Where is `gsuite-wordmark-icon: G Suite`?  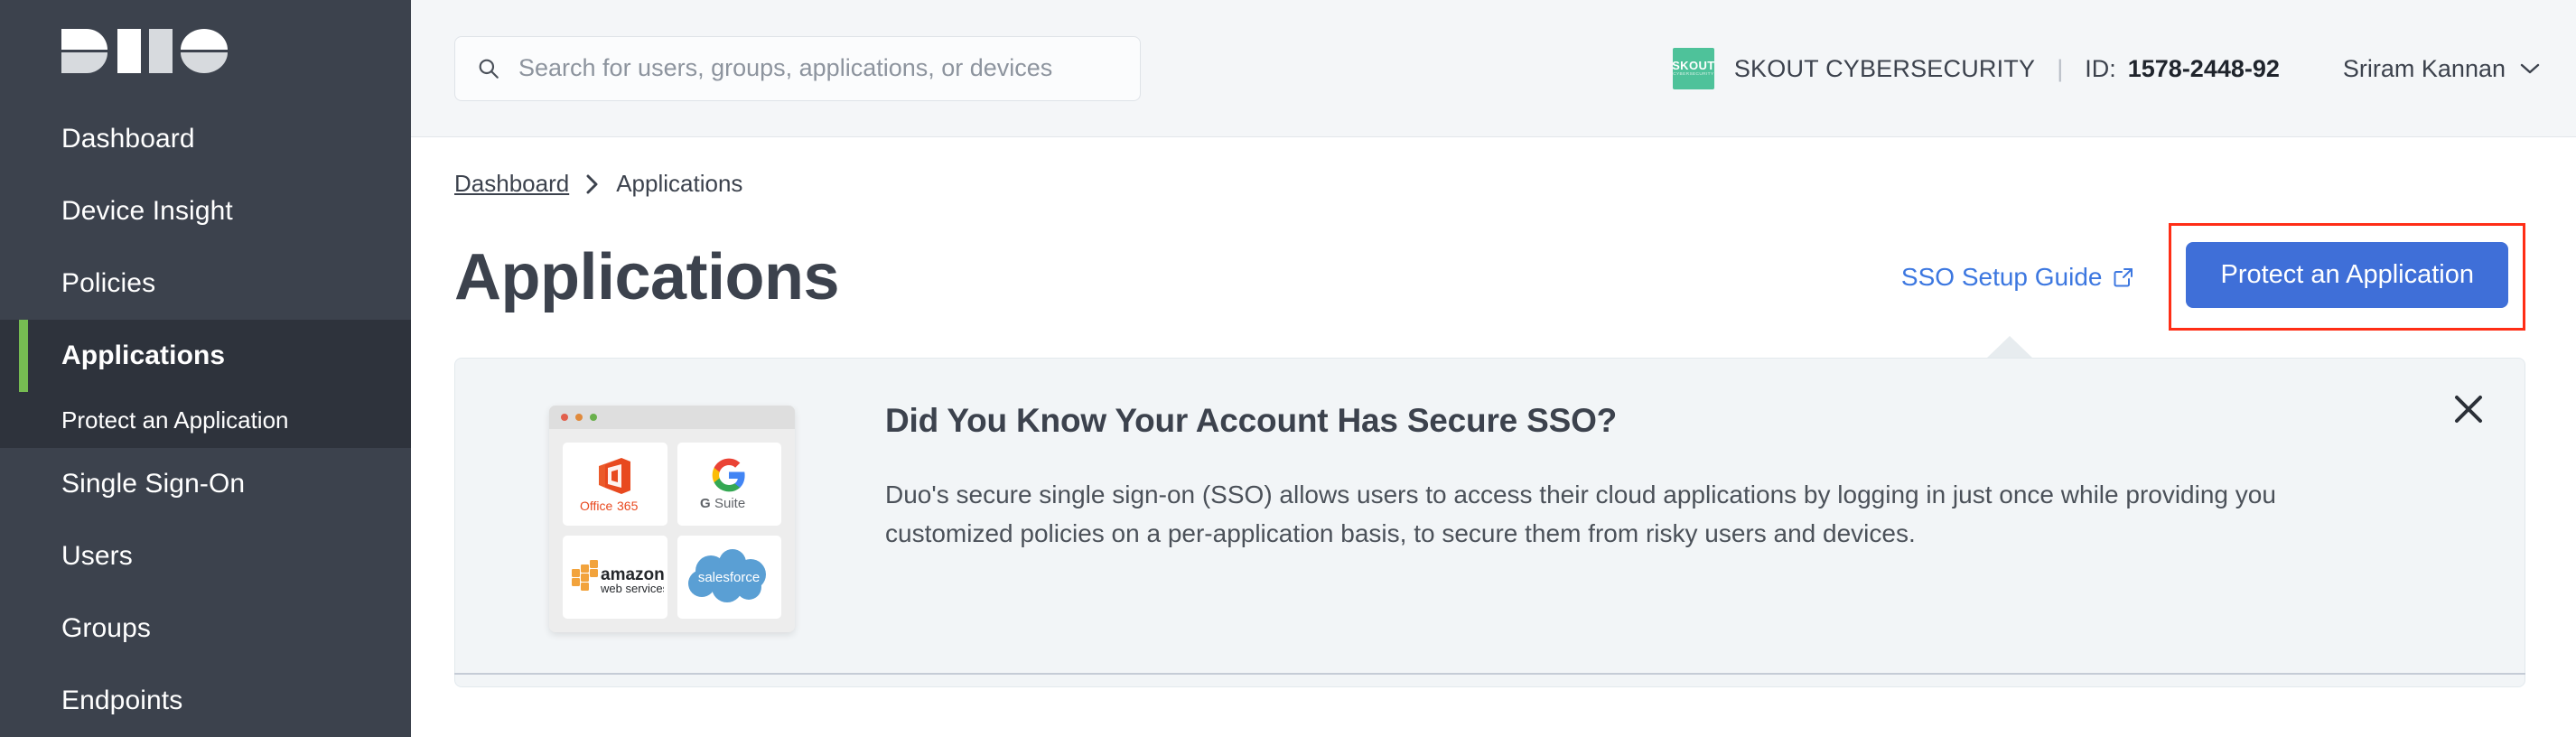 gsuite-wordmark-icon: G Suite is located at coordinates (722, 504).